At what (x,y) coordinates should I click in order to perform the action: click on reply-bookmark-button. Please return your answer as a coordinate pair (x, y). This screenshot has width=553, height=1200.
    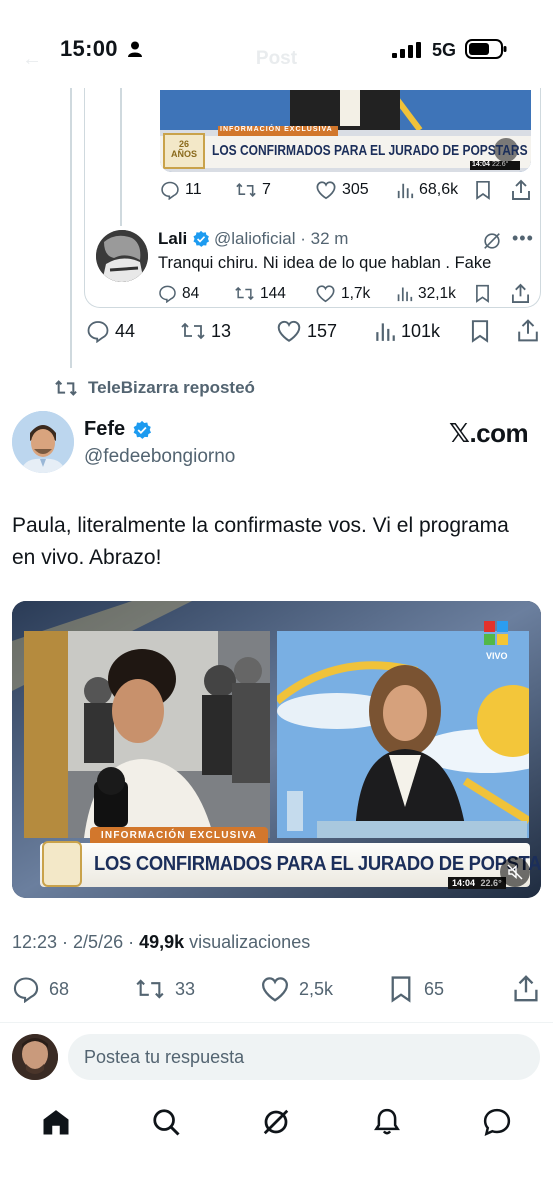
    Looking at the image, I should click on (482, 293).